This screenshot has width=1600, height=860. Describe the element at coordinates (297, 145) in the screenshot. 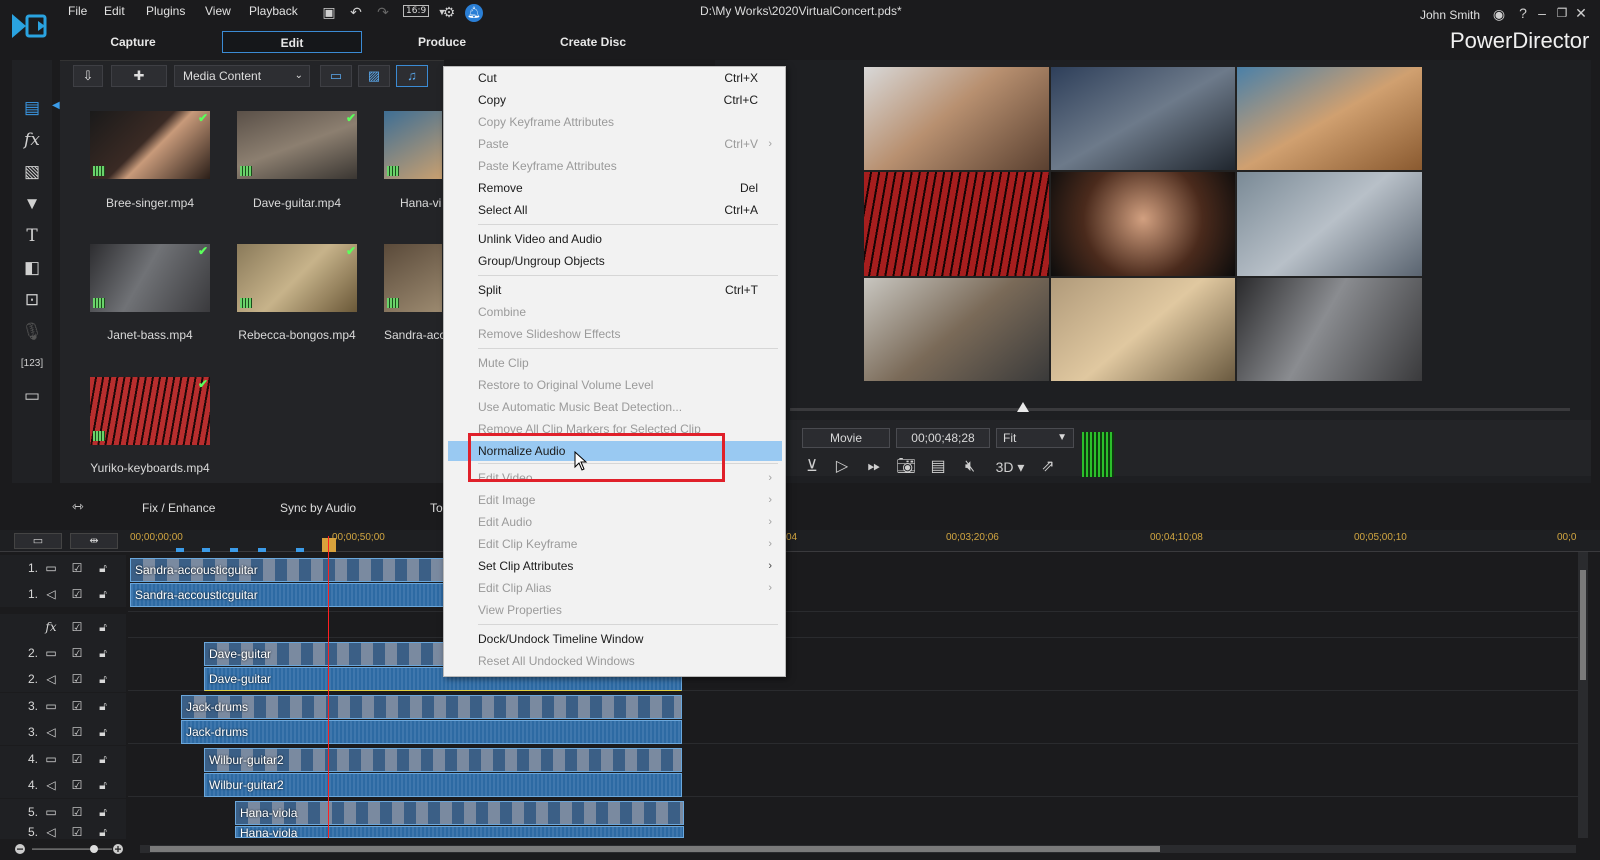

I see `thumbnail-dave-guitar` at that location.